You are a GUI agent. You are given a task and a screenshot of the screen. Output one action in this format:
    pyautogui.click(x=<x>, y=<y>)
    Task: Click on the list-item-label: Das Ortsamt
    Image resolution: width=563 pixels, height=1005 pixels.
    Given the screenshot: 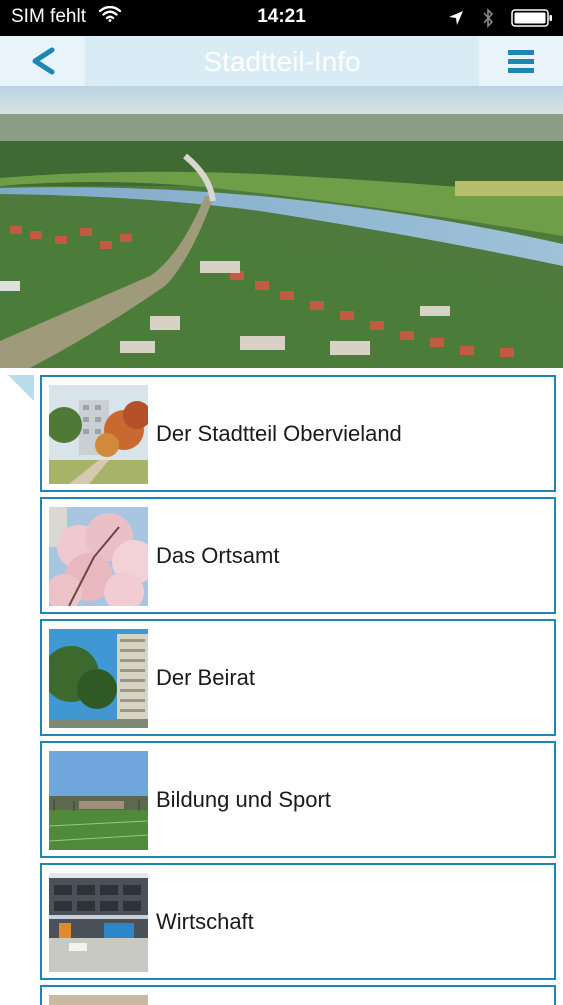 What is the action you would take?
    pyautogui.click(x=218, y=555)
    